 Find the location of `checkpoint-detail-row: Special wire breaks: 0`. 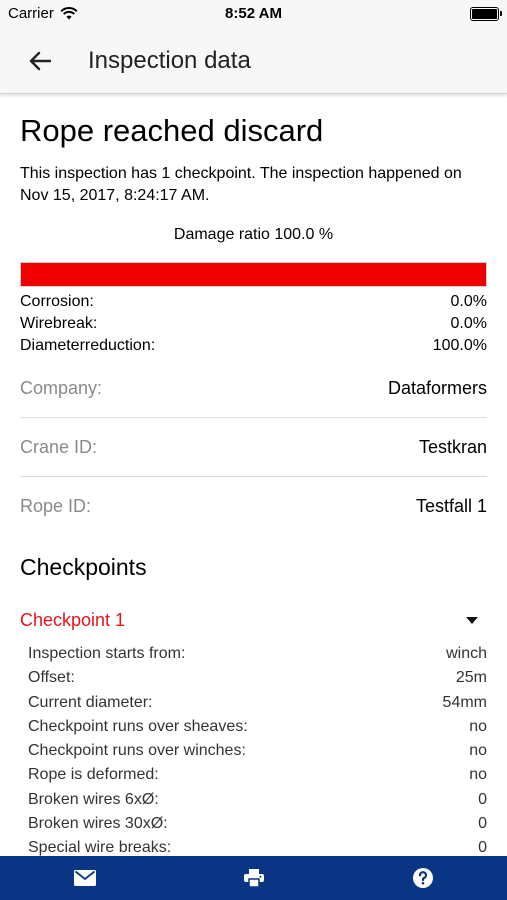

checkpoint-detail-row: Special wire breaks: 0 is located at coordinates (257, 846).